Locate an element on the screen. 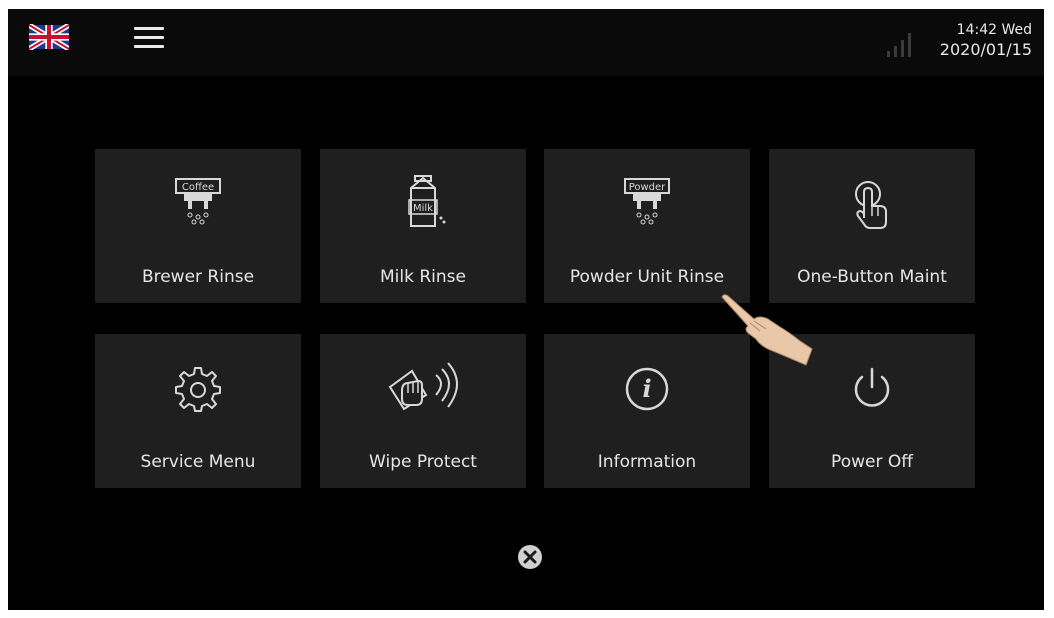 The image size is (1054, 618). milk-rinse-label: Milk Rinse is located at coordinates (423, 277).